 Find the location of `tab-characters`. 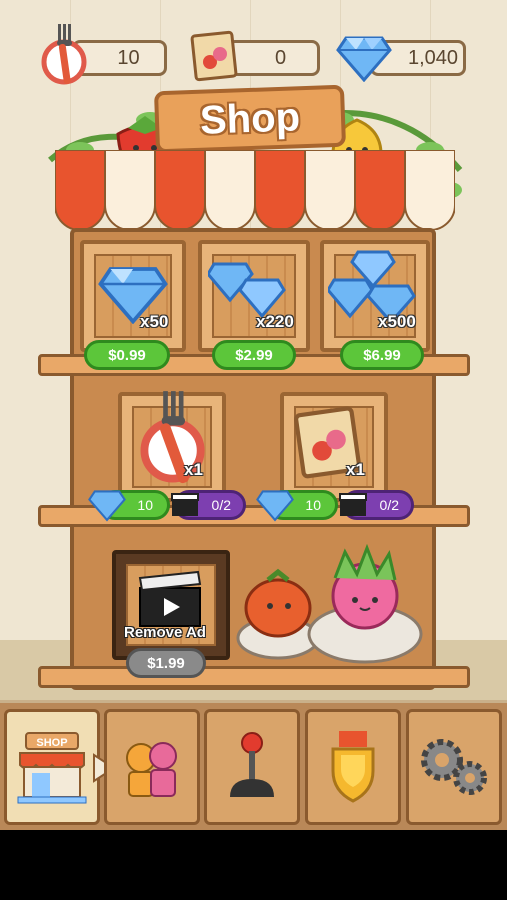

tab-characters is located at coordinates (152, 767).